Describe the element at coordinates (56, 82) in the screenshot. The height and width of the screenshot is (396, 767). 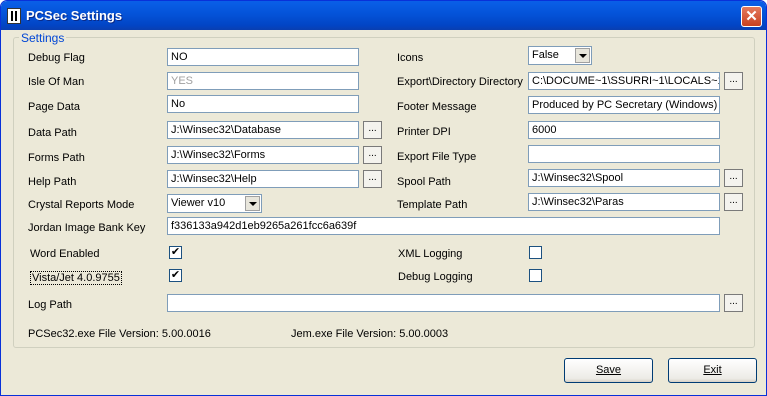
I see `isle-of-man-label: Isle Of Man` at that location.